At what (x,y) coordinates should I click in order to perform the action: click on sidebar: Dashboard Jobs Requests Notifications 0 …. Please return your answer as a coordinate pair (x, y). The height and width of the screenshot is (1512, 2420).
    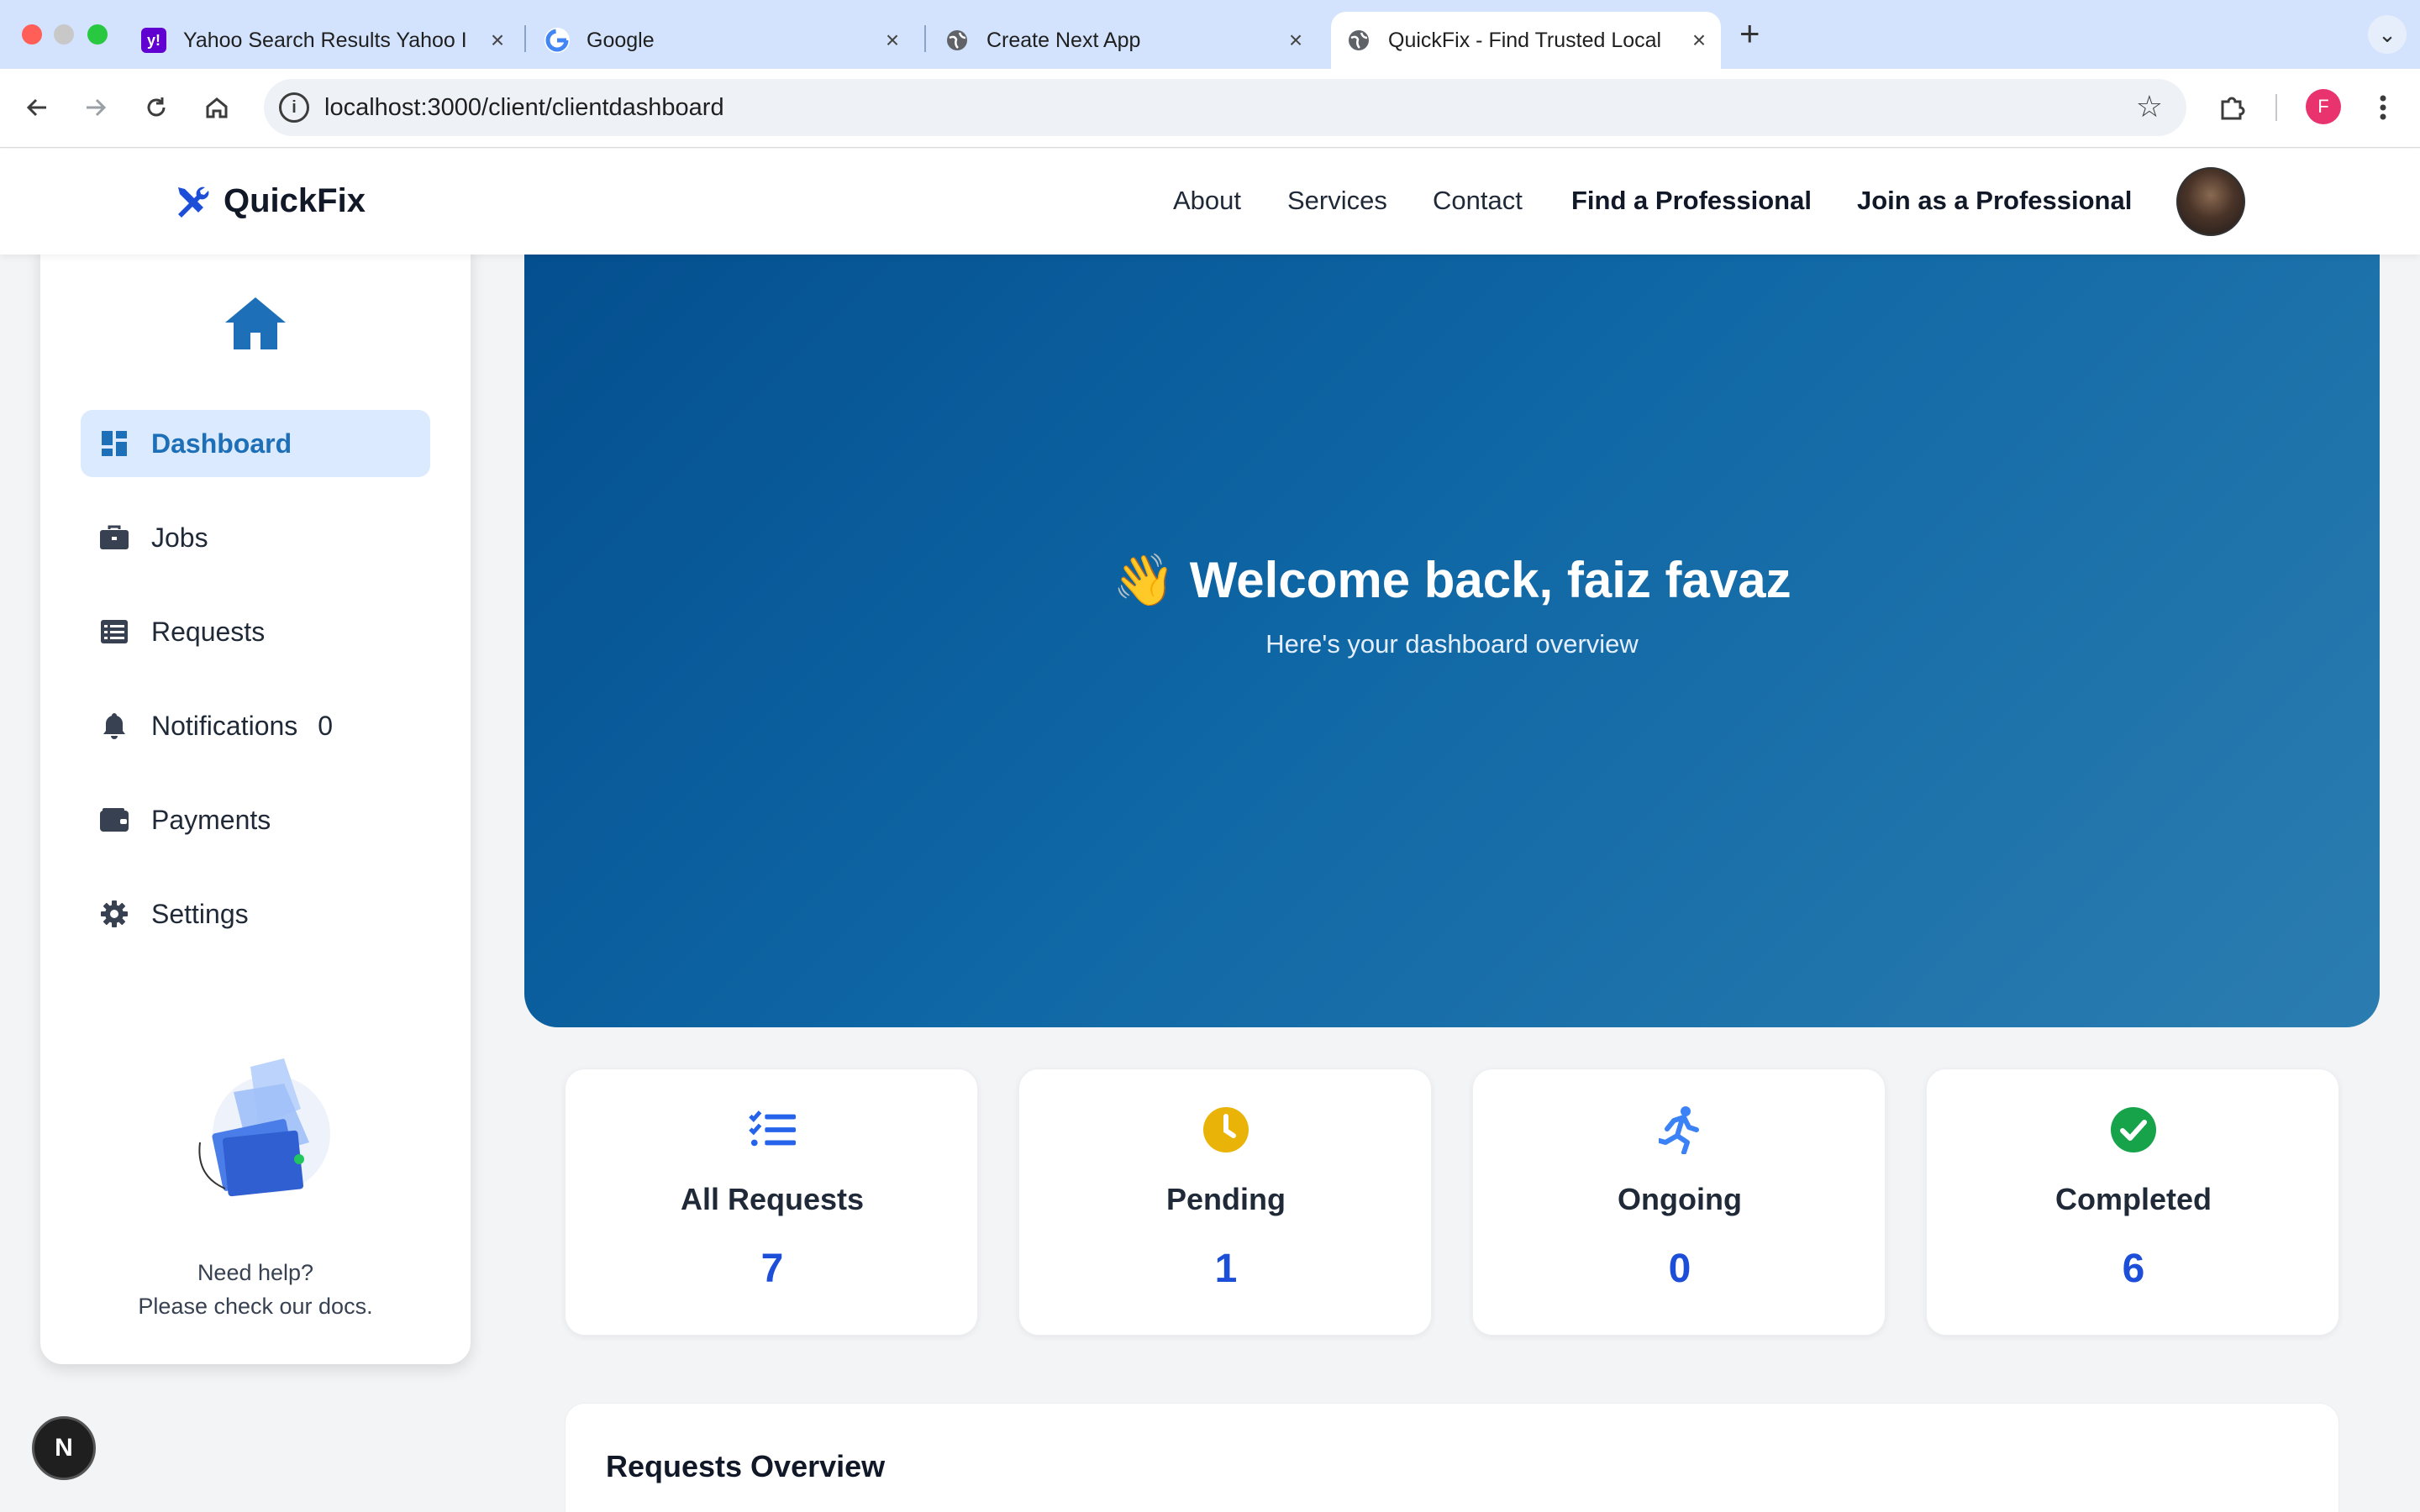
    Looking at the image, I should click on (255, 804).